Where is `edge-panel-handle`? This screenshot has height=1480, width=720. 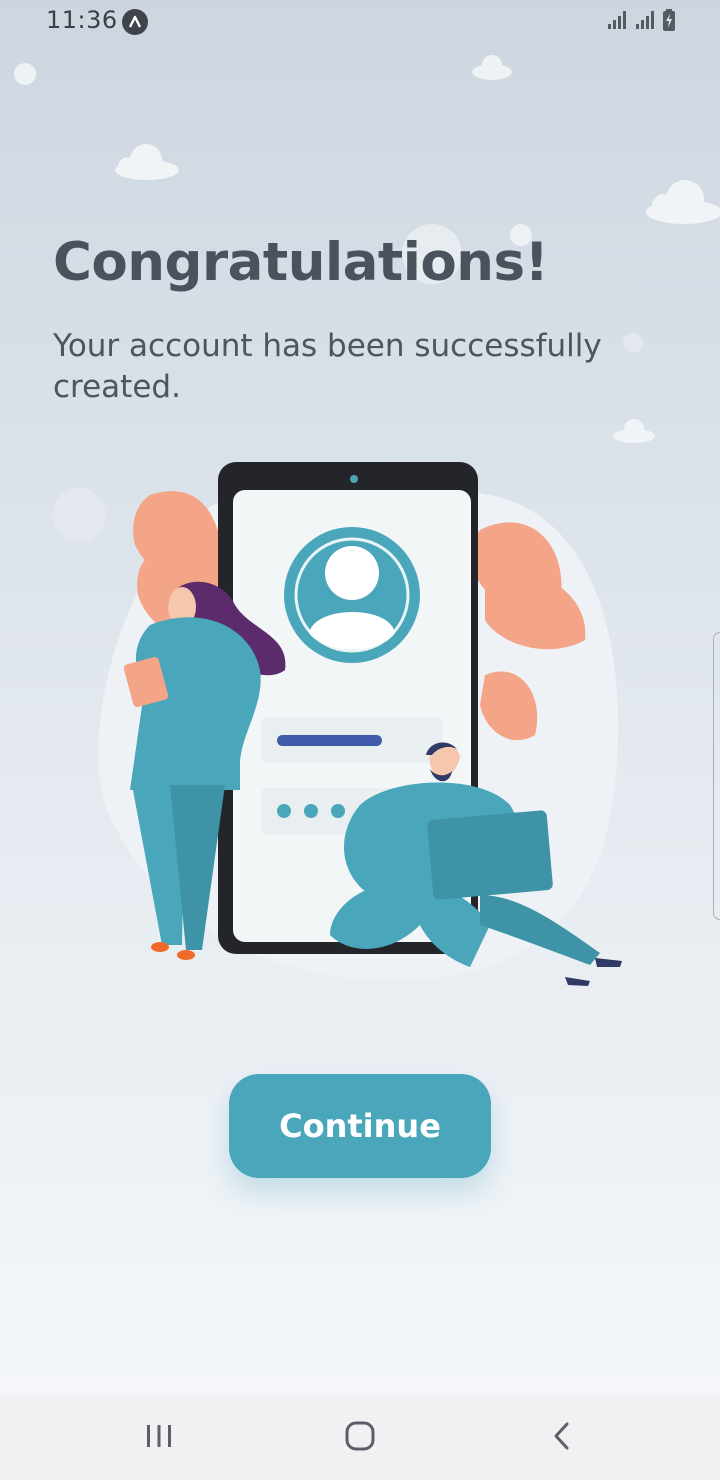 edge-panel-handle is located at coordinates (716, 776).